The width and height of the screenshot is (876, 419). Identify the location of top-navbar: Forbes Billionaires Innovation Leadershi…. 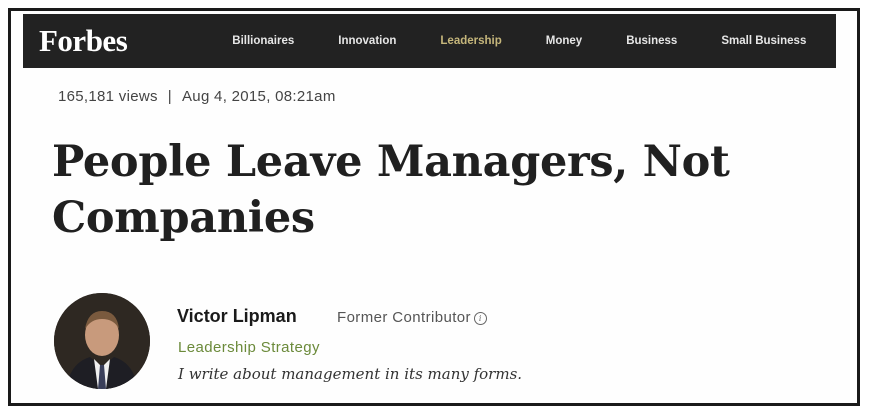
(429, 41).